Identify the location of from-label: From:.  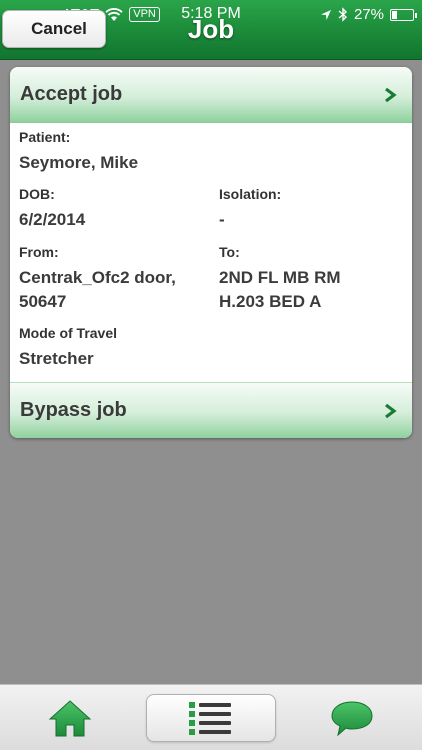
(39, 252).